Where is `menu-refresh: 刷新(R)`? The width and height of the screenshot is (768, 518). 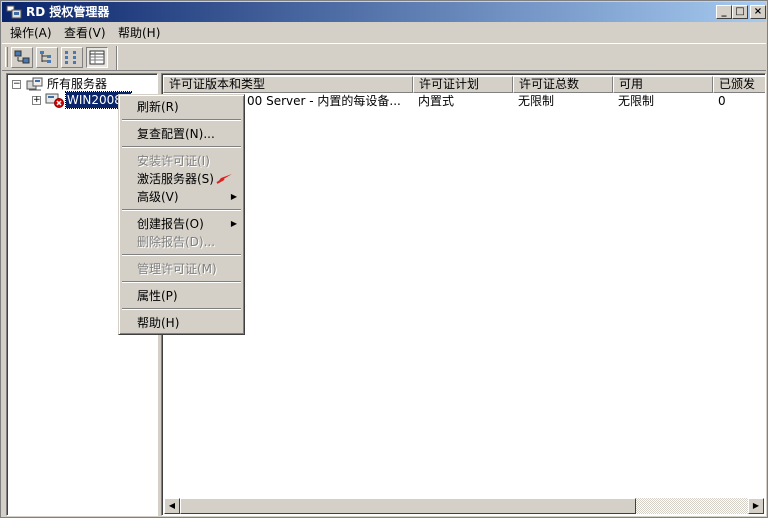
menu-refresh: 刷新(R) is located at coordinates (181, 107).